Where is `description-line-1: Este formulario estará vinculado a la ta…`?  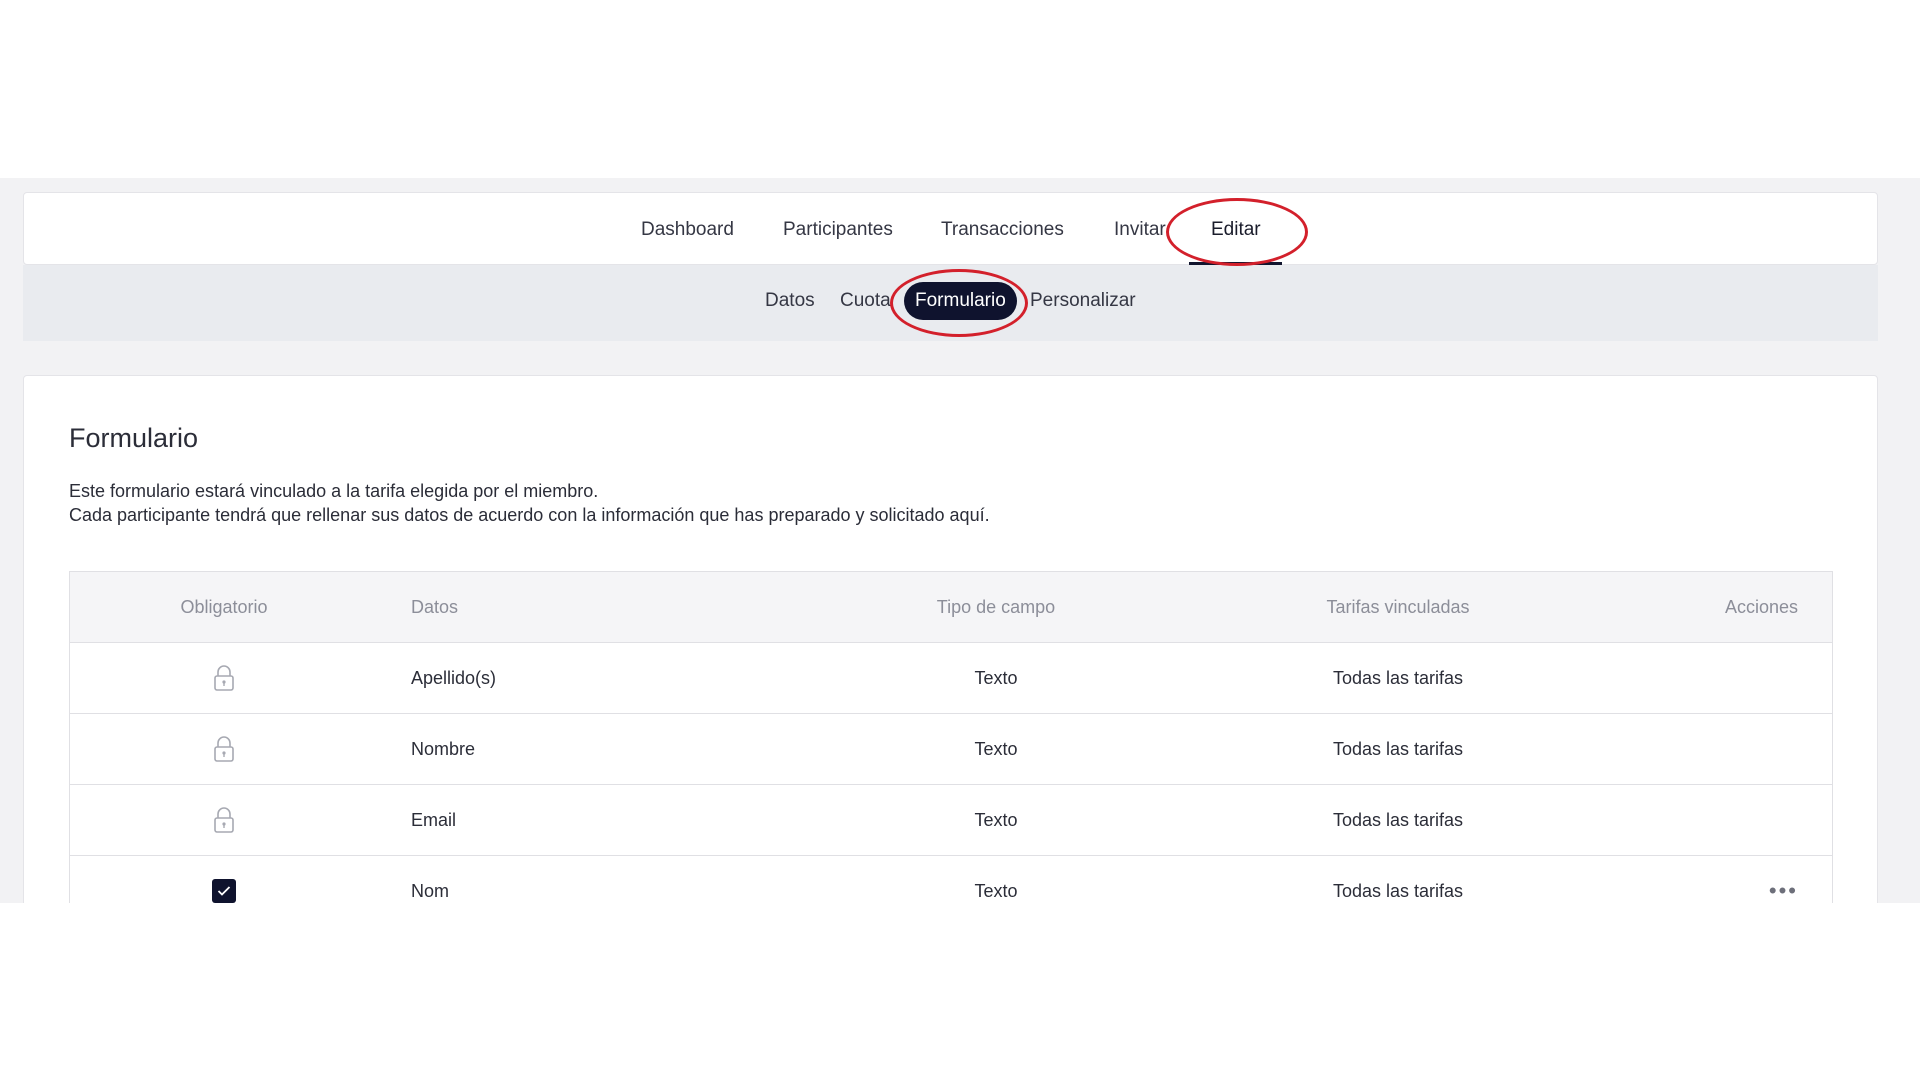
description-line-1: Este formulario estará vinculado a la ta… is located at coordinates (334, 491).